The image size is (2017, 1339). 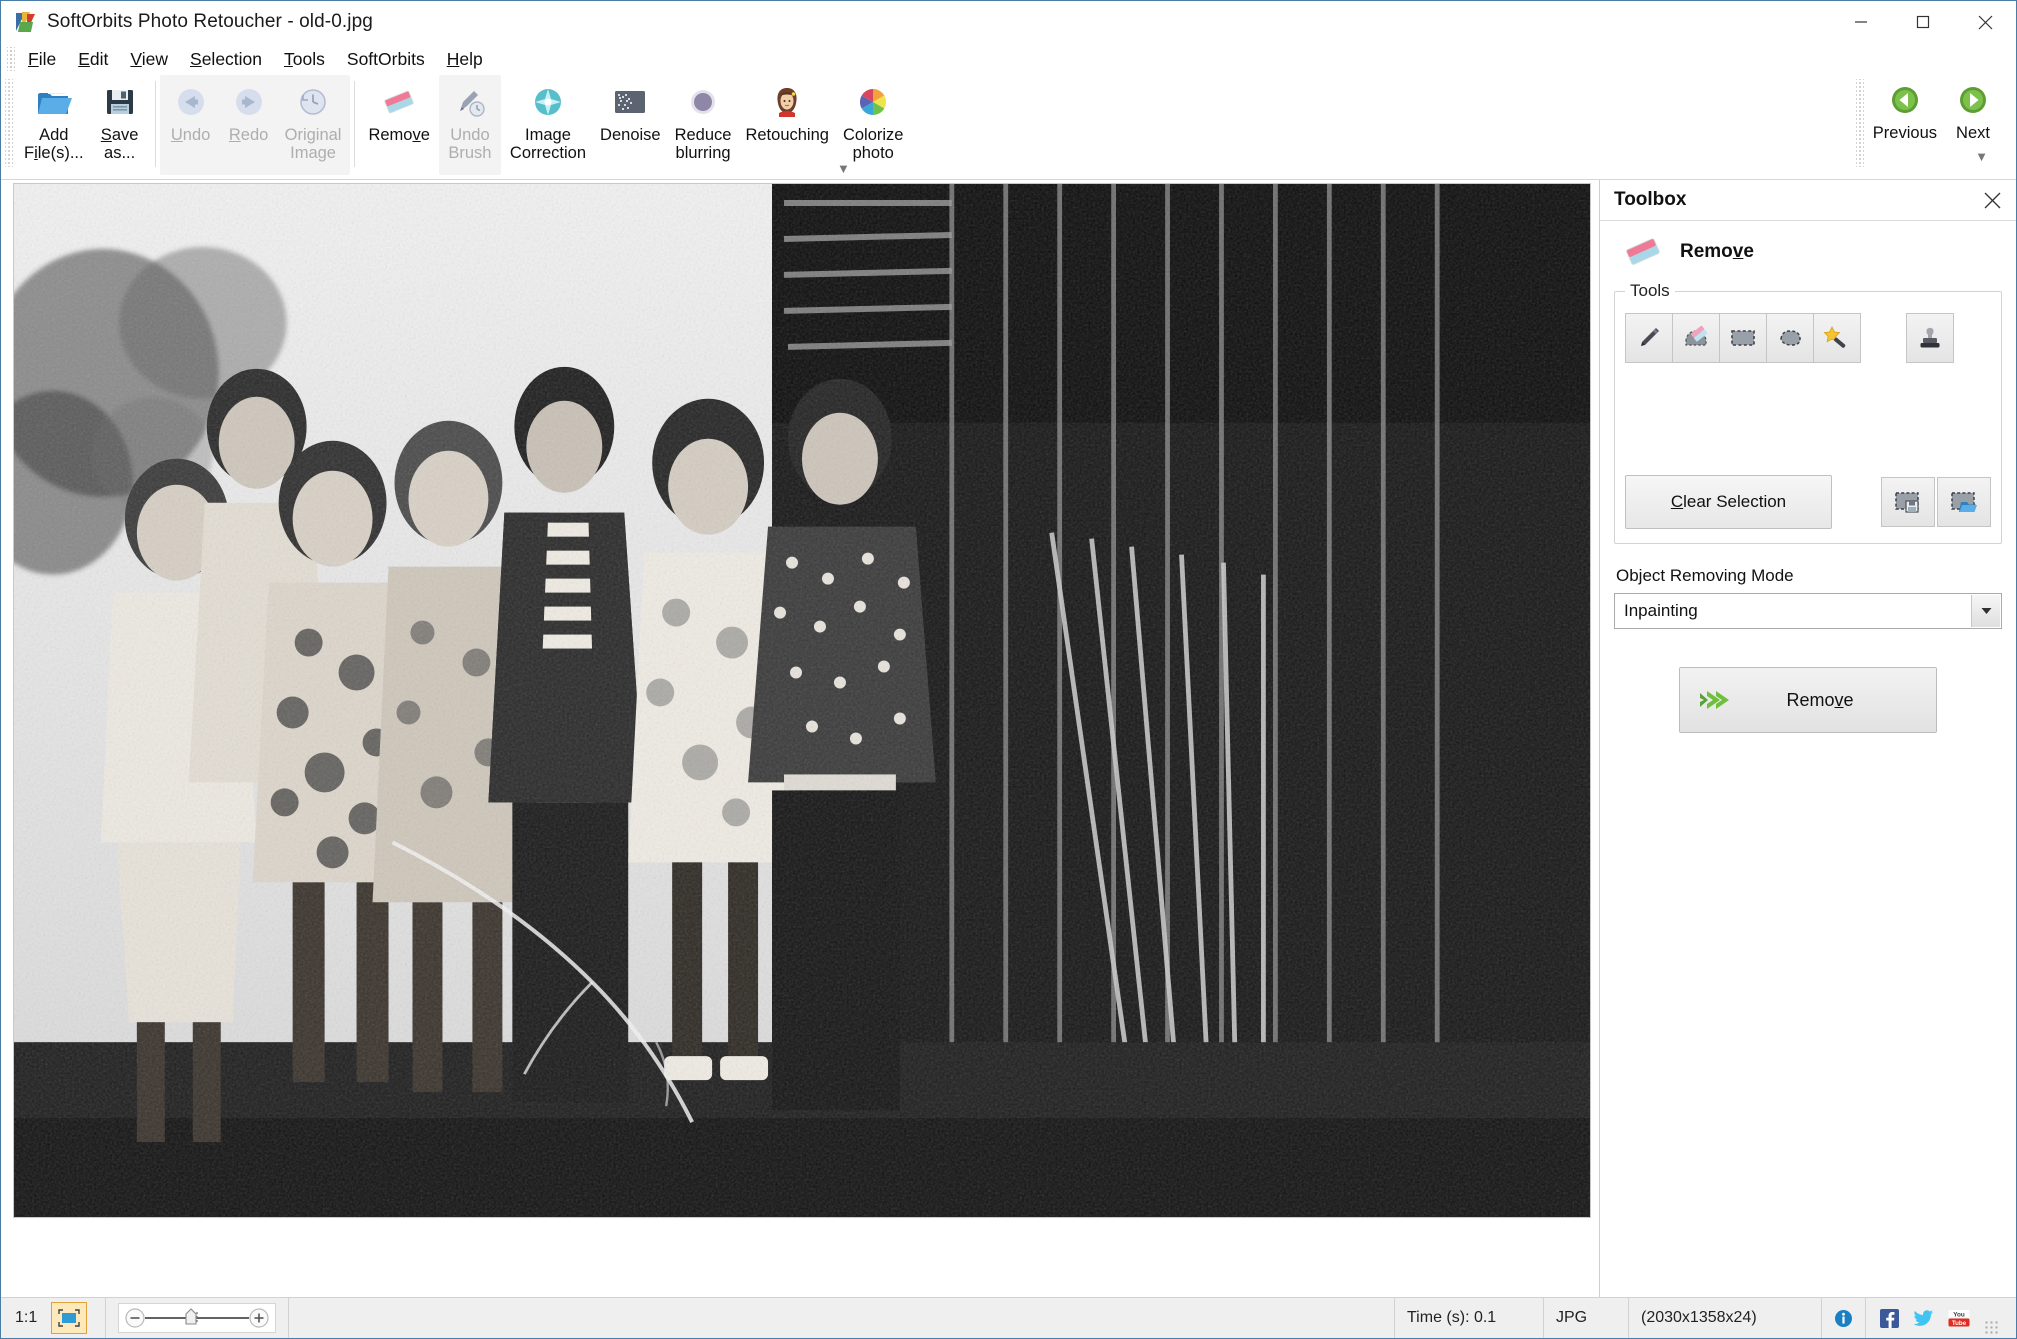 What do you see at coordinates (1973, 121) in the screenshot?
I see `next-button: Next` at bounding box center [1973, 121].